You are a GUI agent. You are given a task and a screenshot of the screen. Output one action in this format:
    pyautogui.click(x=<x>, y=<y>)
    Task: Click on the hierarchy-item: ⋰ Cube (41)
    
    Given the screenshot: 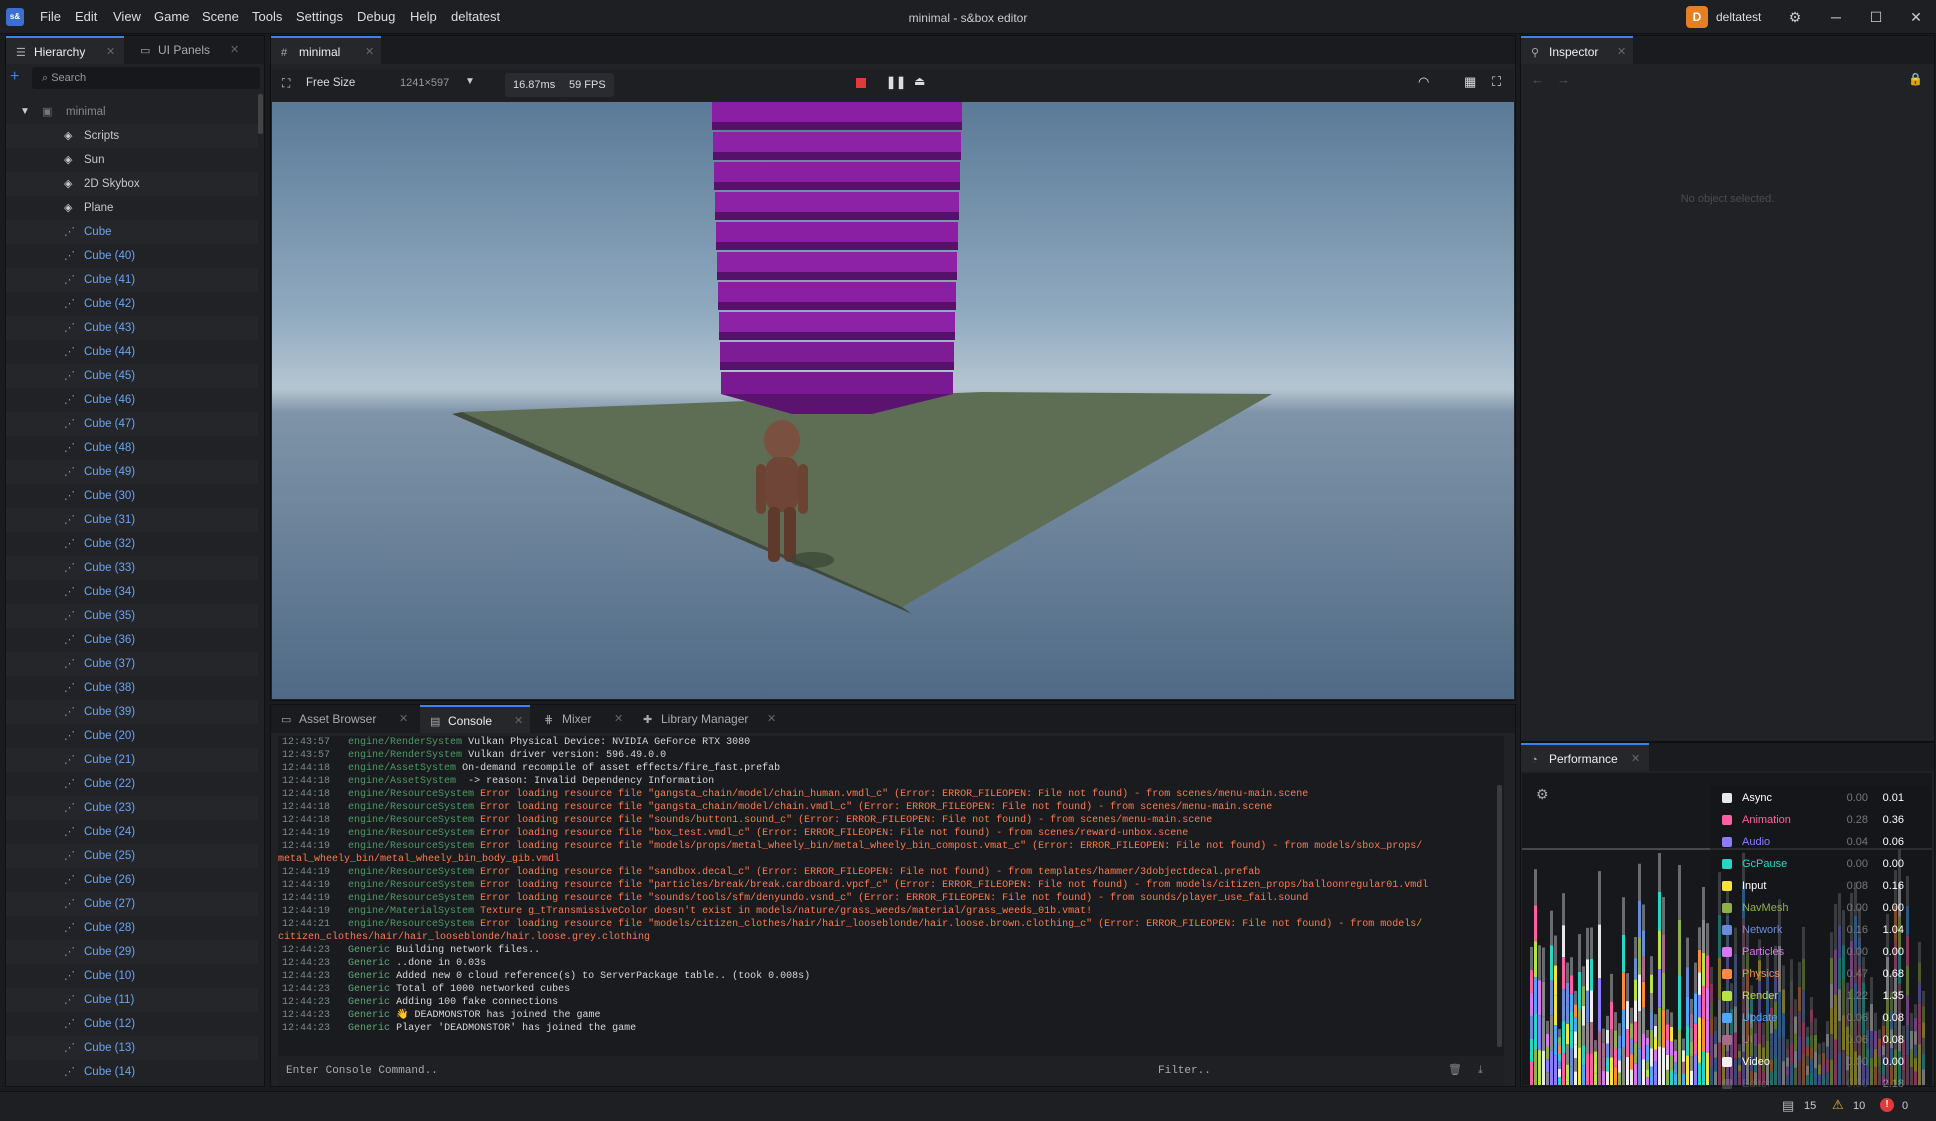 What is the action you would take?
    pyautogui.click(x=132, y=280)
    